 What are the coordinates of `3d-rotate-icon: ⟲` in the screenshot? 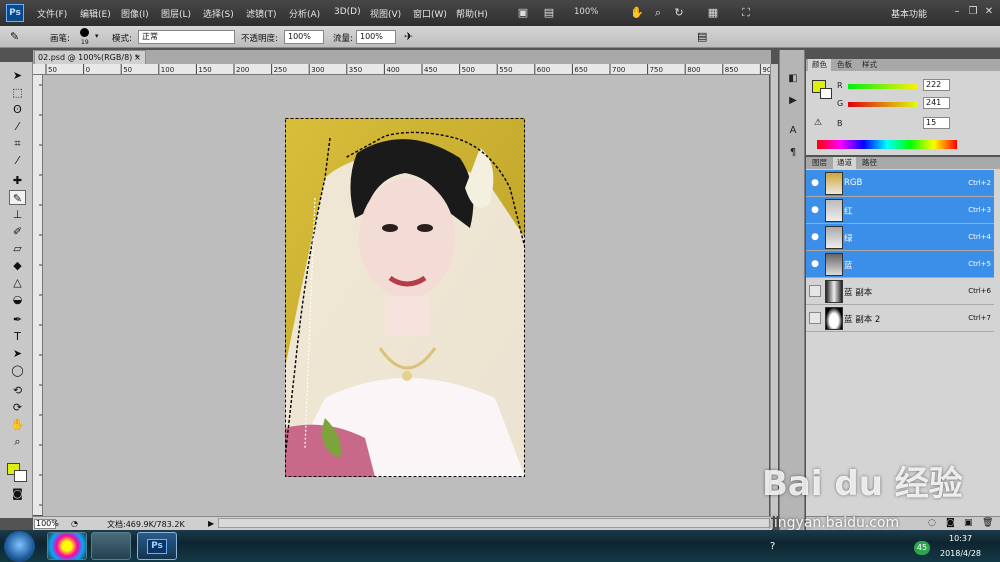 It's located at (17, 390).